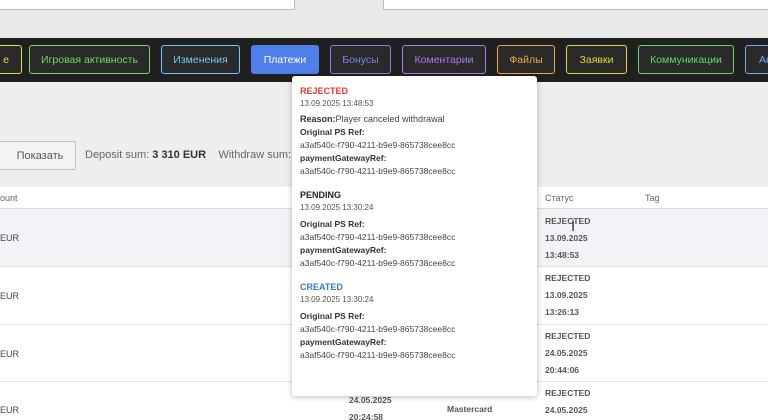 The height and width of the screenshot is (420, 768). I want to click on history-status: REJECTED, so click(324, 91).